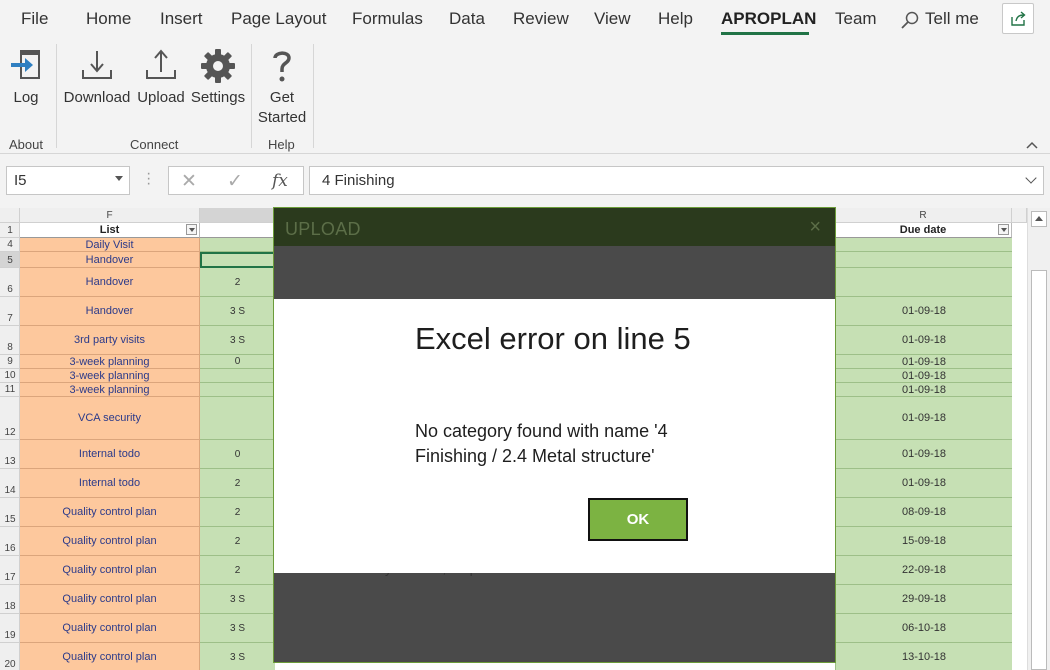 The width and height of the screenshot is (1050, 670). I want to click on column-header-f: F, so click(110, 215).